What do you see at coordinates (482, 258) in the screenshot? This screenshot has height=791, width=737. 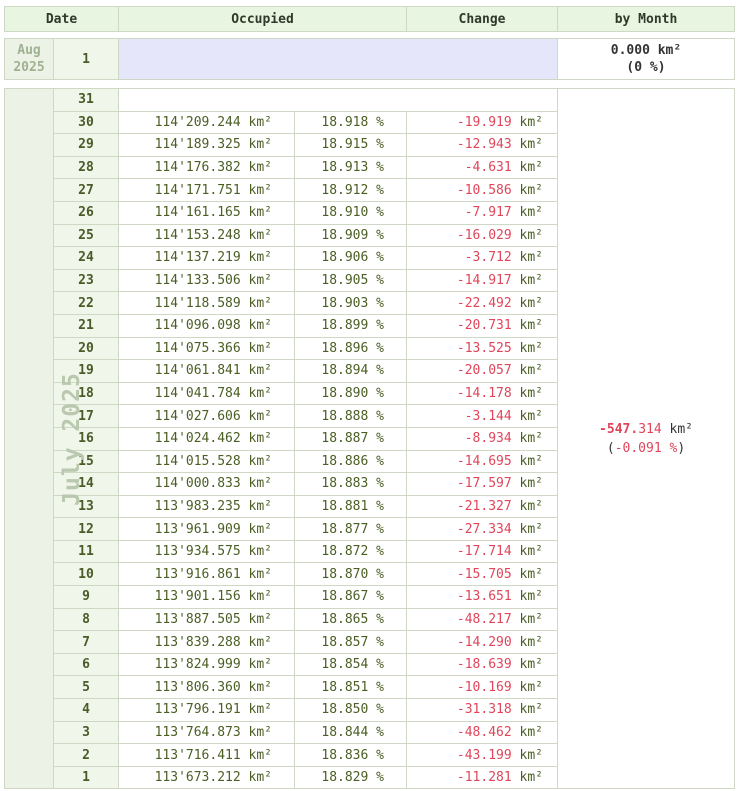 I see `change-cell: -3.712 km²` at bounding box center [482, 258].